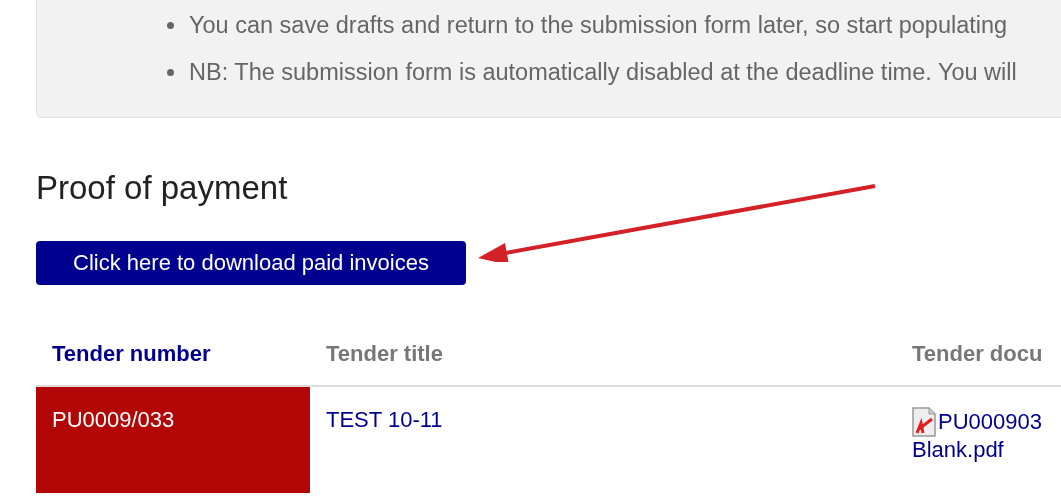 This screenshot has width=1061, height=501. What do you see at coordinates (173, 440) in the screenshot?
I see `table-cell: PU0009/033` at bounding box center [173, 440].